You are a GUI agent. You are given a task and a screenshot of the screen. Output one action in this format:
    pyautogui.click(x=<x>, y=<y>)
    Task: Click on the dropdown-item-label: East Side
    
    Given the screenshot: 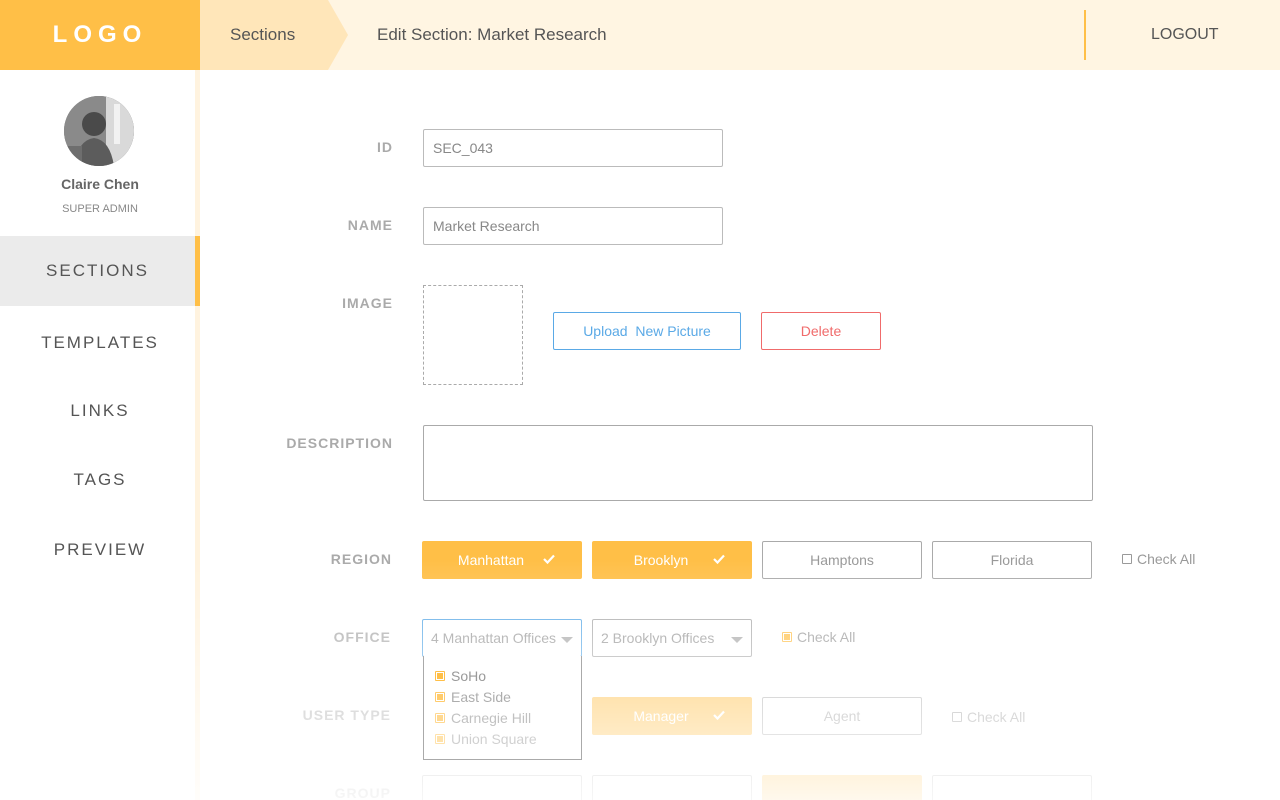 What is the action you would take?
    pyautogui.click(x=481, y=696)
    